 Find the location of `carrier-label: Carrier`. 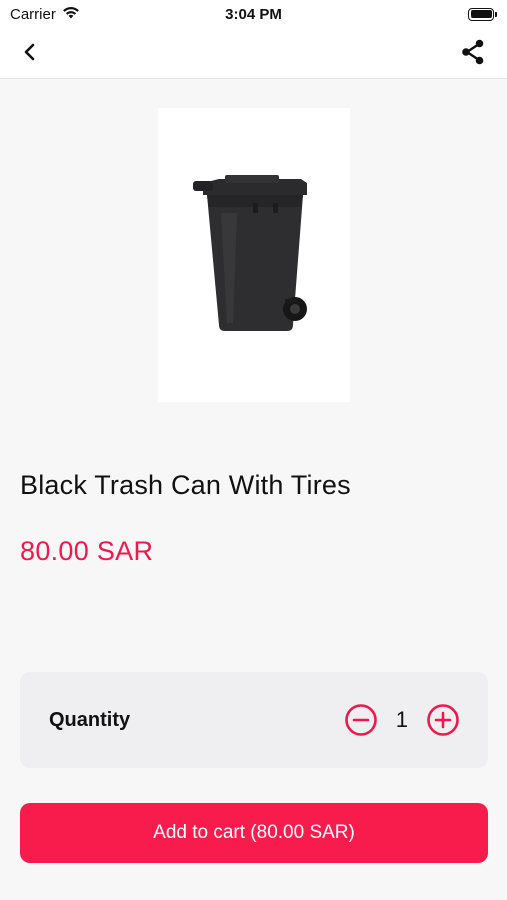

carrier-label: Carrier is located at coordinates (33, 14).